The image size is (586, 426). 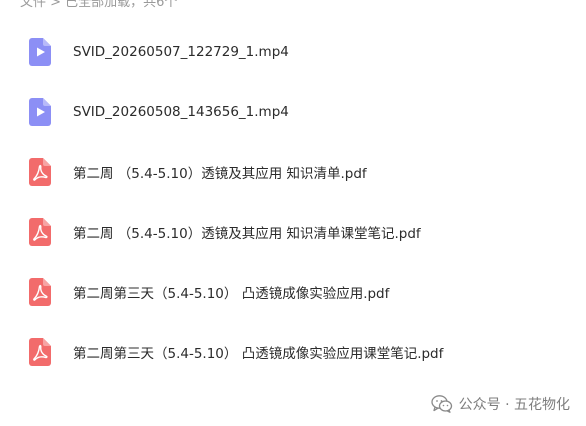 What do you see at coordinates (247, 234) in the screenshot?
I see `file-name: 第二周 （5.4-5.10）透镜及其应用 知识清单课堂笔记.pdf` at bounding box center [247, 234].